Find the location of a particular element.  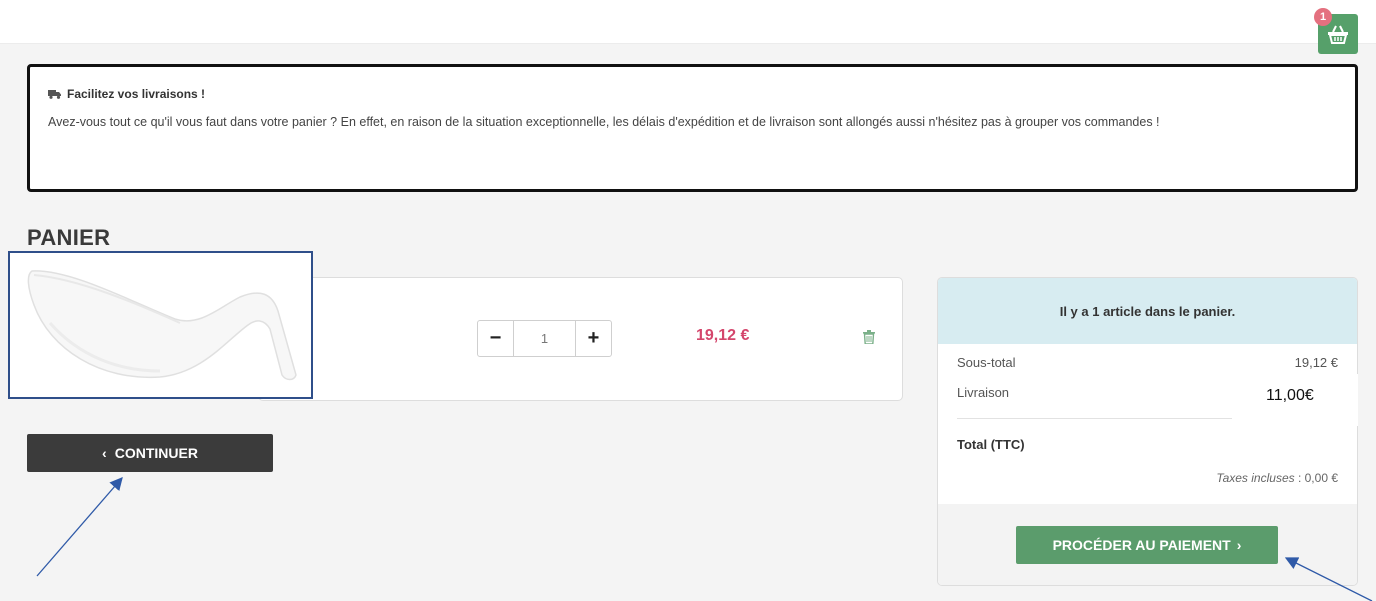

page-title: PANIER is located at coordinates (69, 237).